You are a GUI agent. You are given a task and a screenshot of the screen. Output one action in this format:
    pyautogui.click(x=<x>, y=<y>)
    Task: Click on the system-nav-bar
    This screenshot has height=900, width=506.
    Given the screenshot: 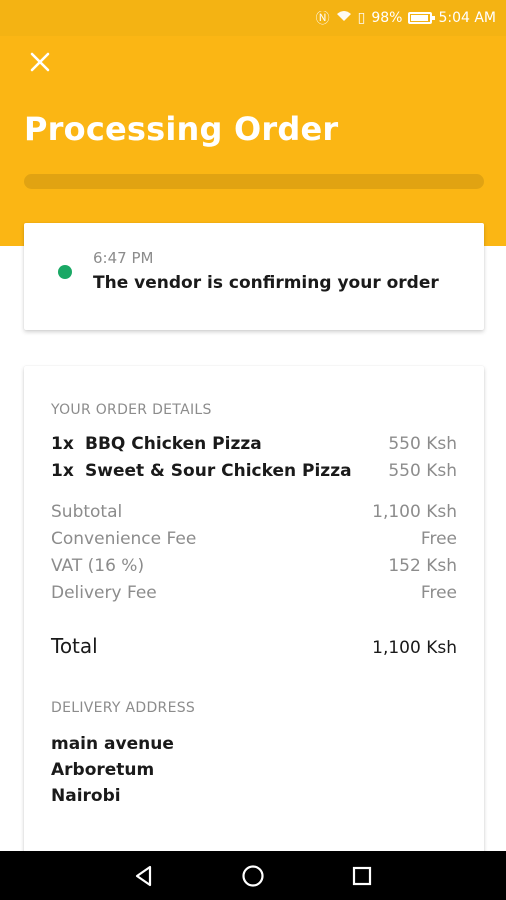 What is the action you would take?
    pyautogui.click(x=253, y=875)
    